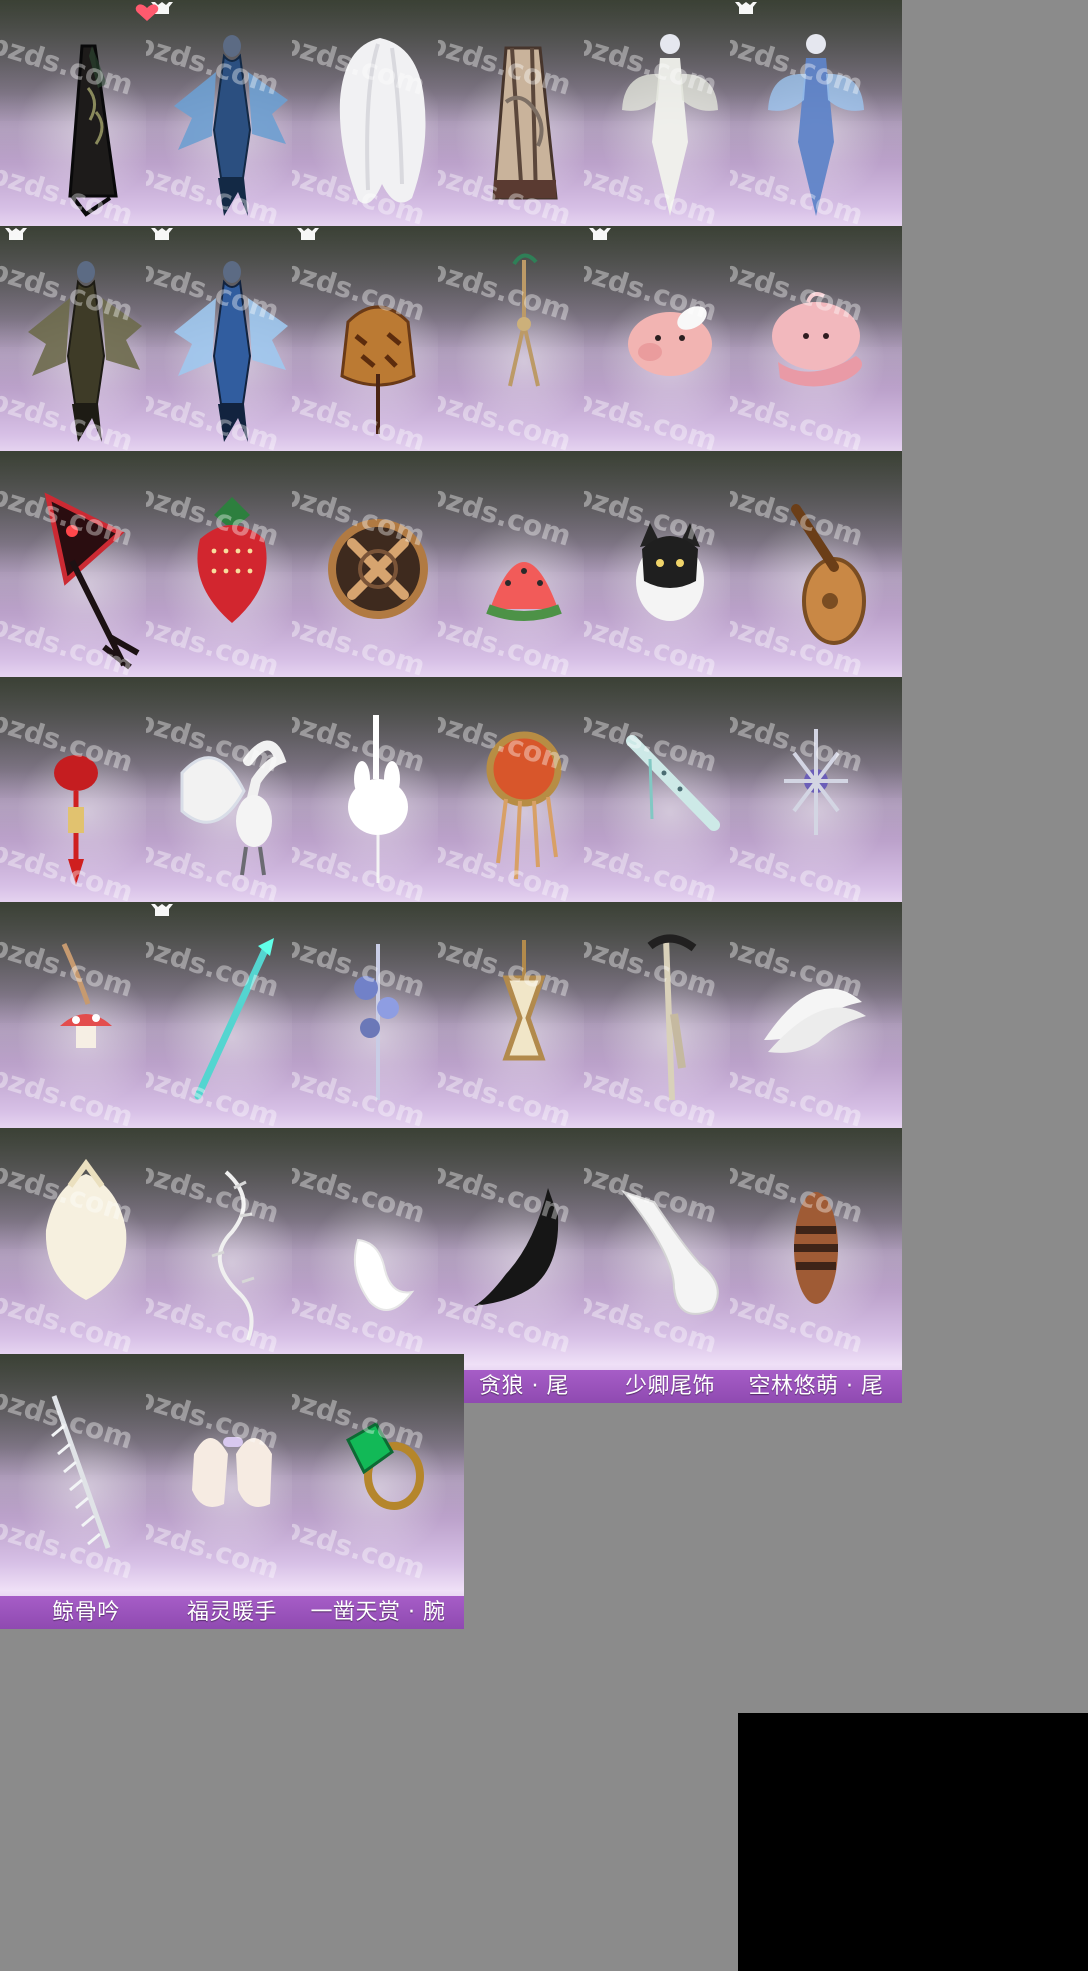 The image size is (1088, 1971). I want to click on item-card: 一凿天赏 · 腕 pzds.com pzds.com, so click(378, 1491).